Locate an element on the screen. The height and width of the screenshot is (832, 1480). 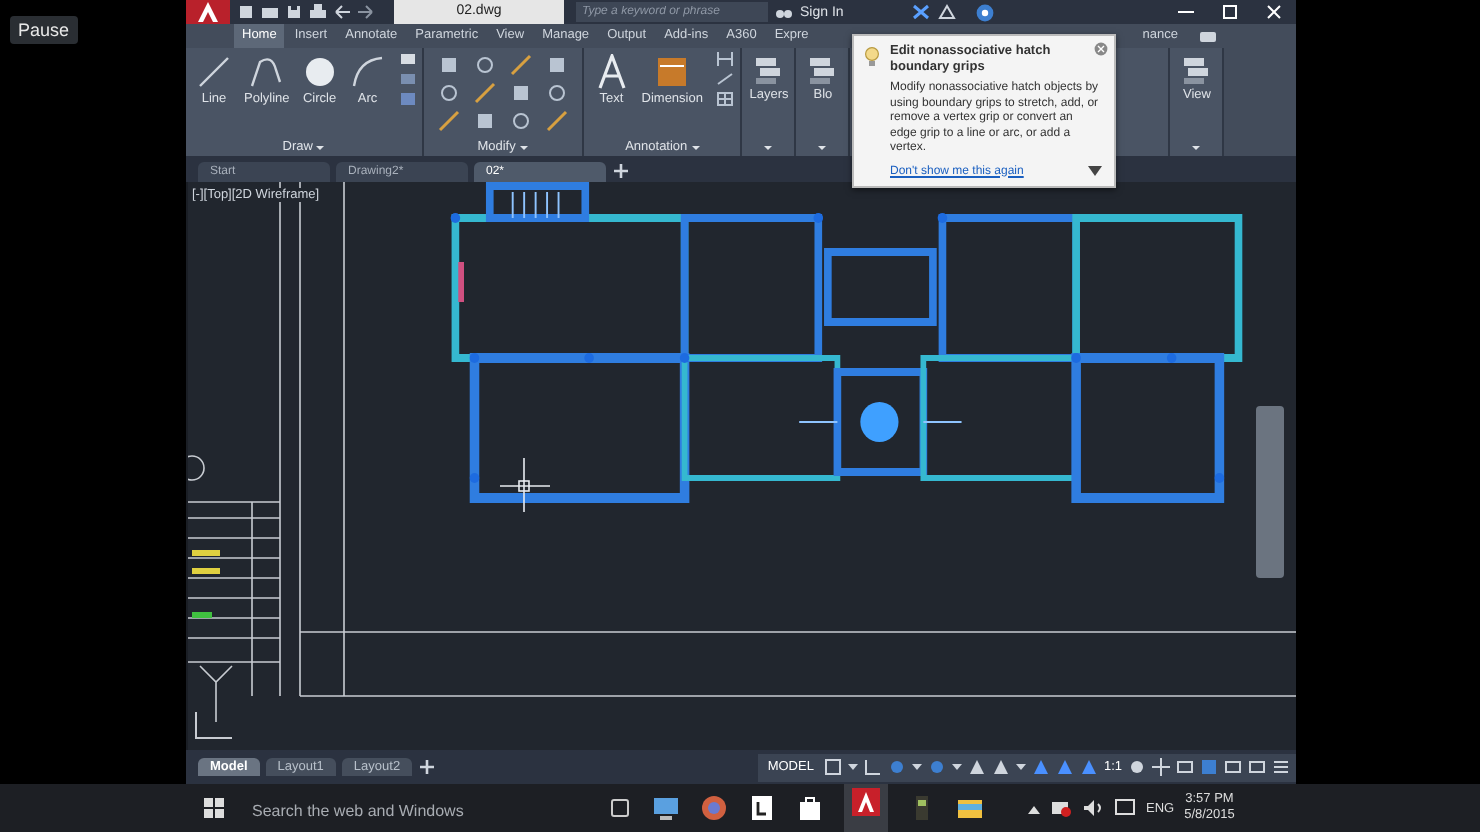
network-icon is located at coordinates (1061, 808).